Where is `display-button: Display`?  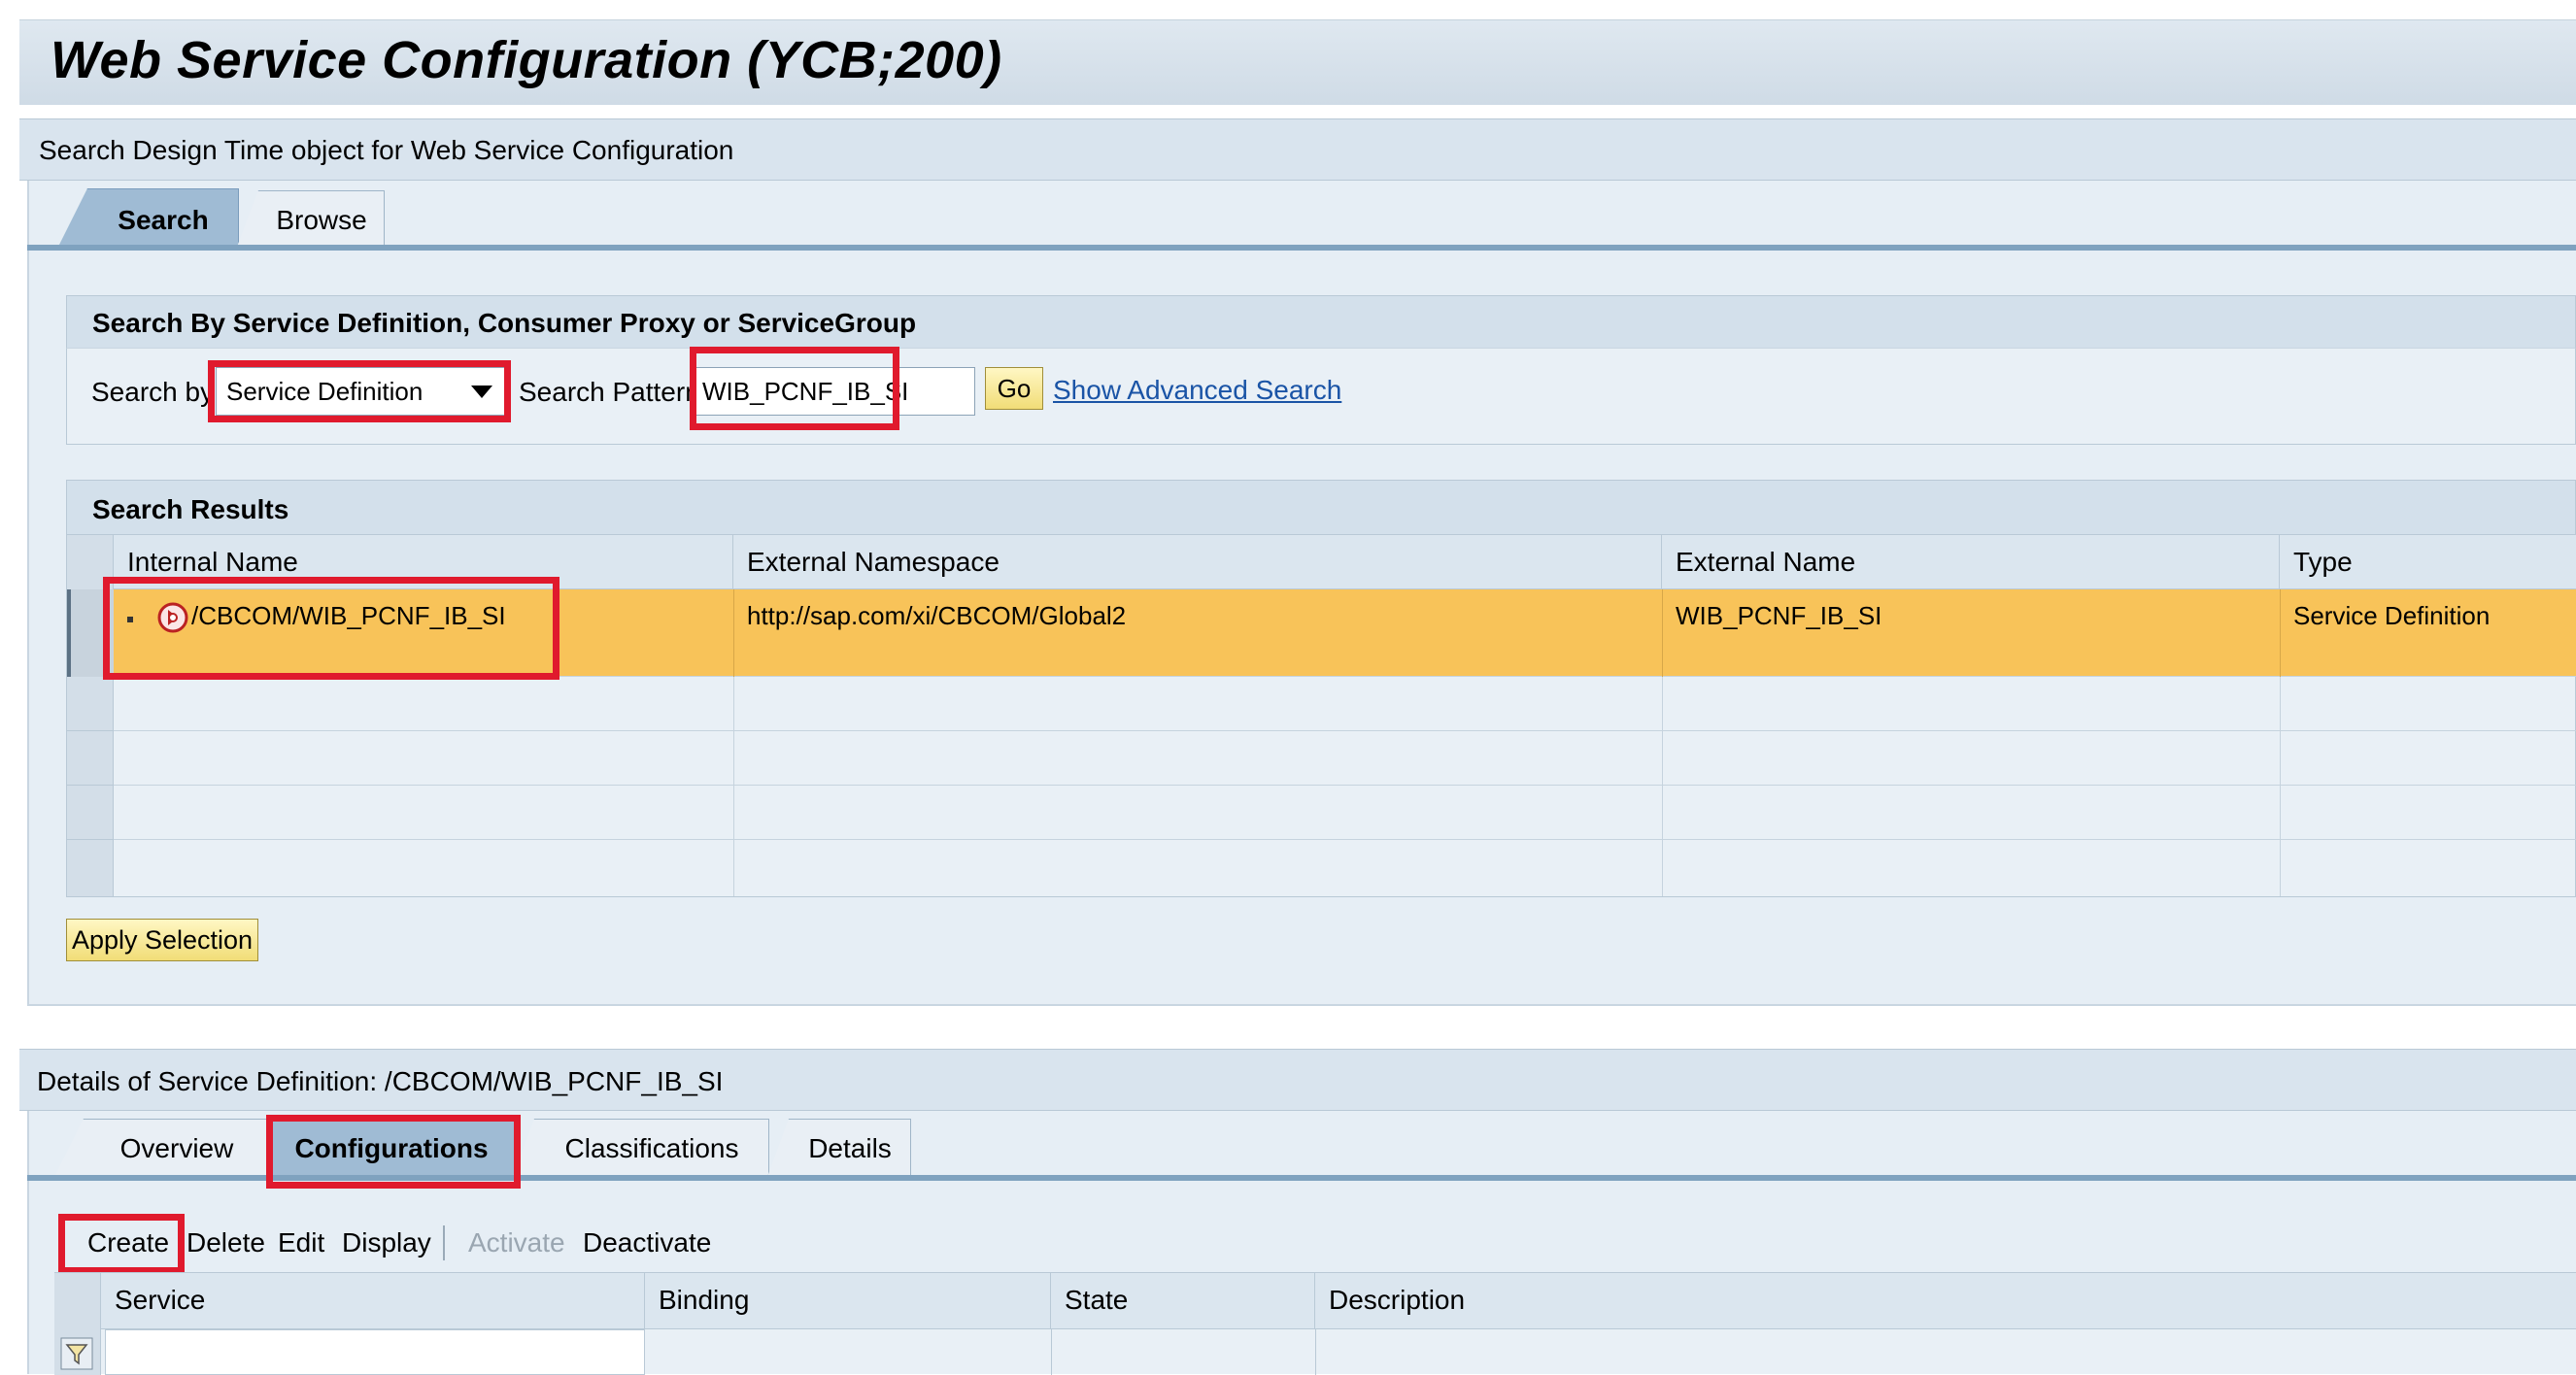 display-button: Display is located at coordinates (386, 1242).